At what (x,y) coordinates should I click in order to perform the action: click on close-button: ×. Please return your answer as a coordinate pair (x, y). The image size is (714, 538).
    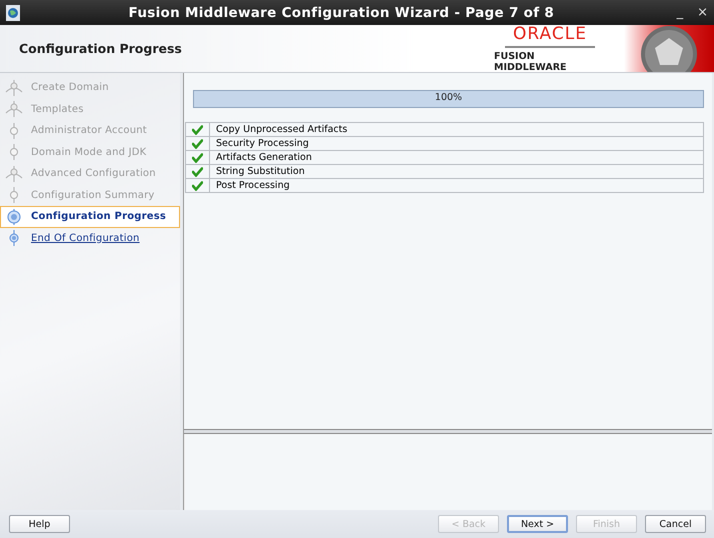
    Looking at the image, I should click on (702, 12).